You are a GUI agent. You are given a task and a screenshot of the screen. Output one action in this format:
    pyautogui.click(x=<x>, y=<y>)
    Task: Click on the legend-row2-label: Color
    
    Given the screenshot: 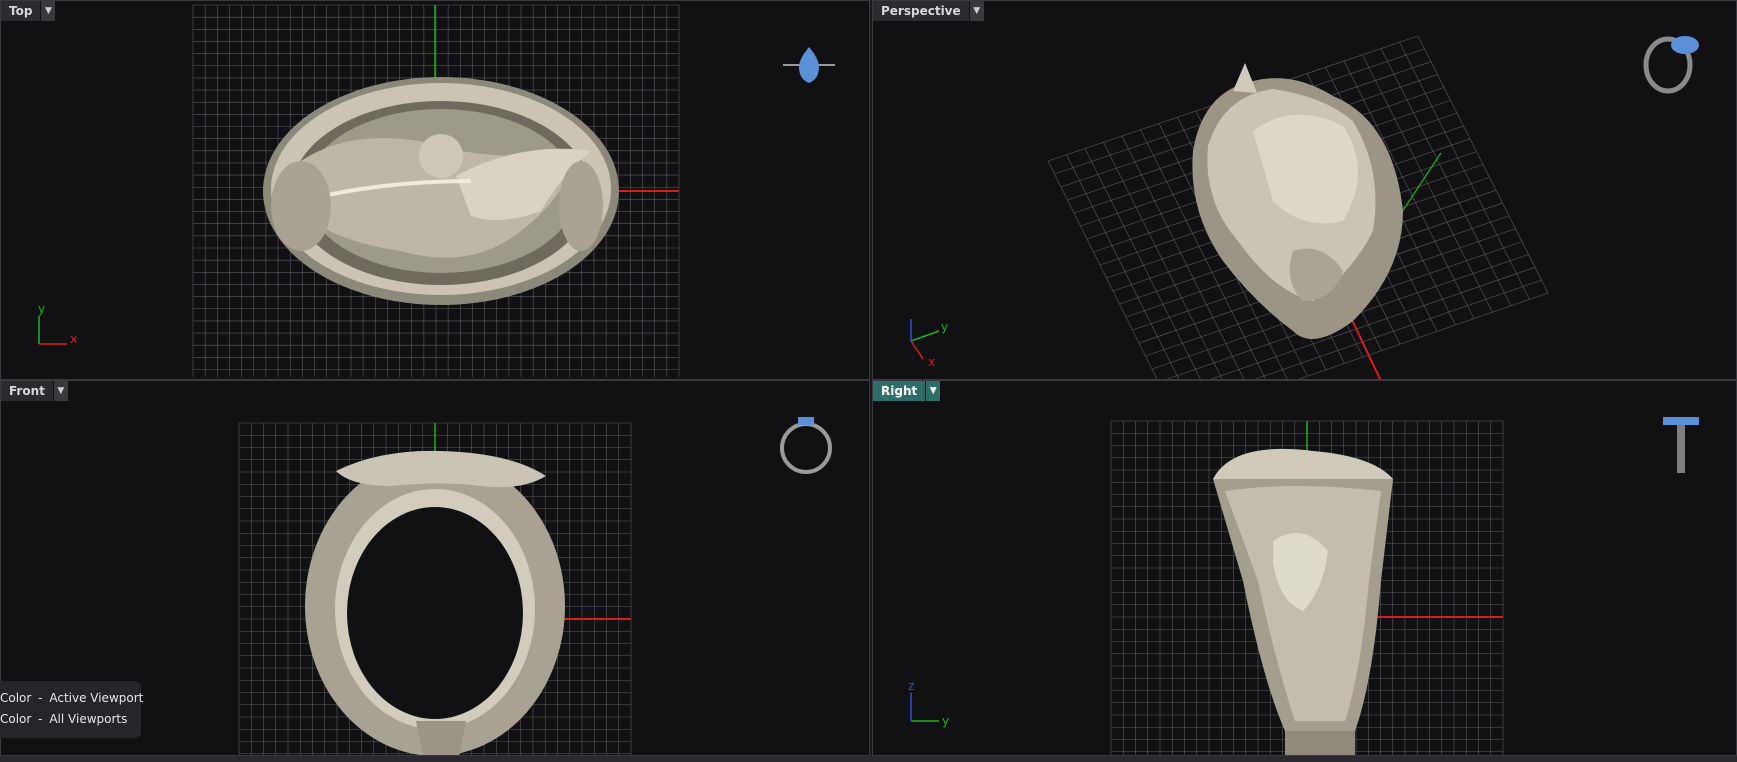 What is the action you would take?
    pyautogui.click(x=16, y=719)
    